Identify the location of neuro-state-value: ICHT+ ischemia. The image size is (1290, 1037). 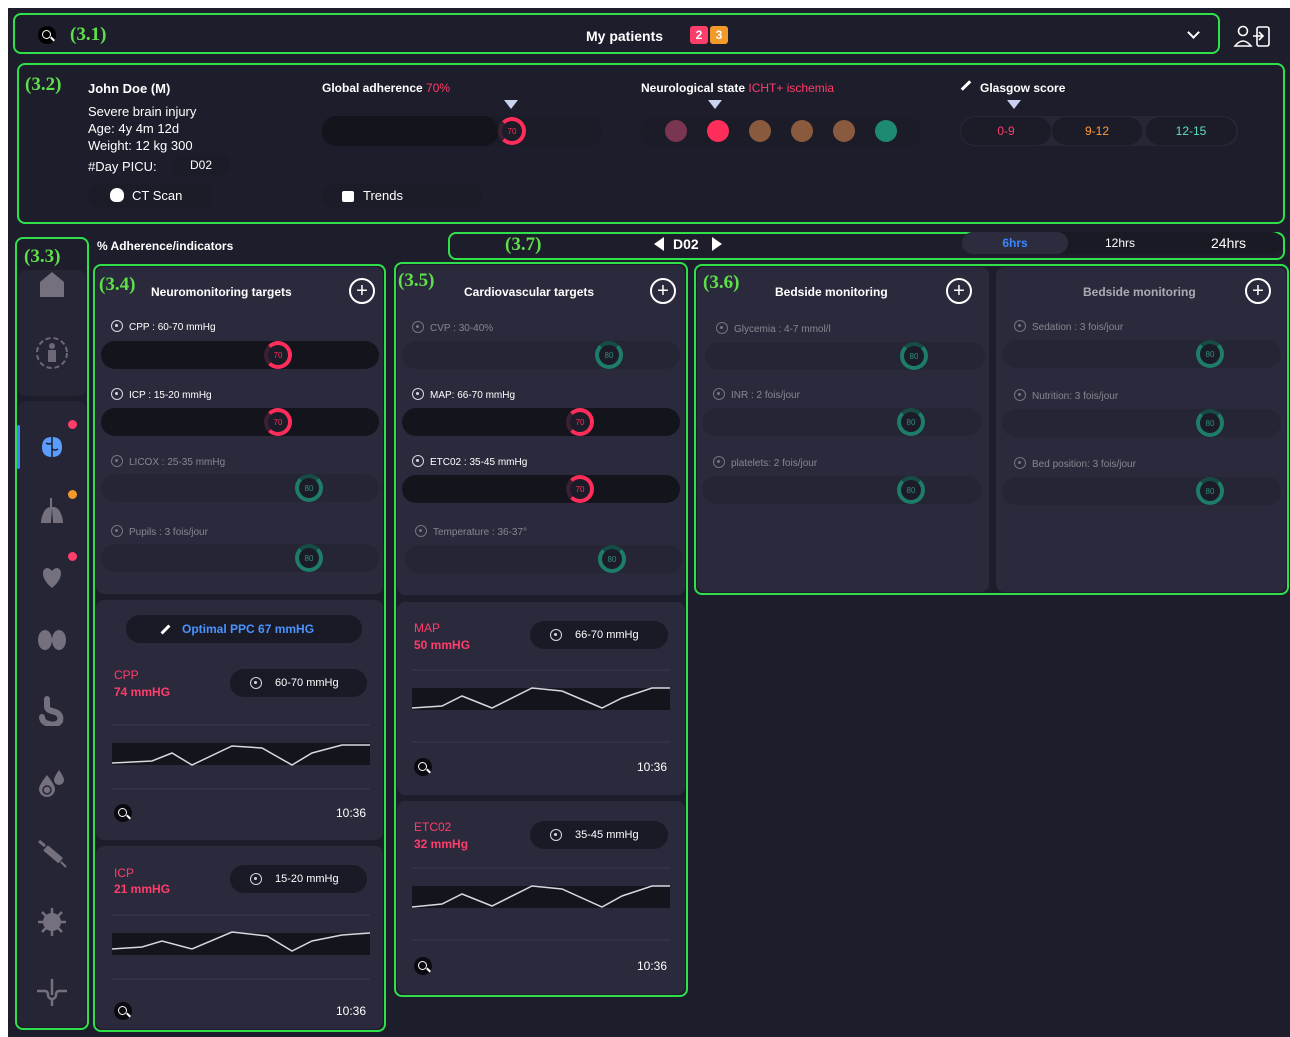
(791, 88).